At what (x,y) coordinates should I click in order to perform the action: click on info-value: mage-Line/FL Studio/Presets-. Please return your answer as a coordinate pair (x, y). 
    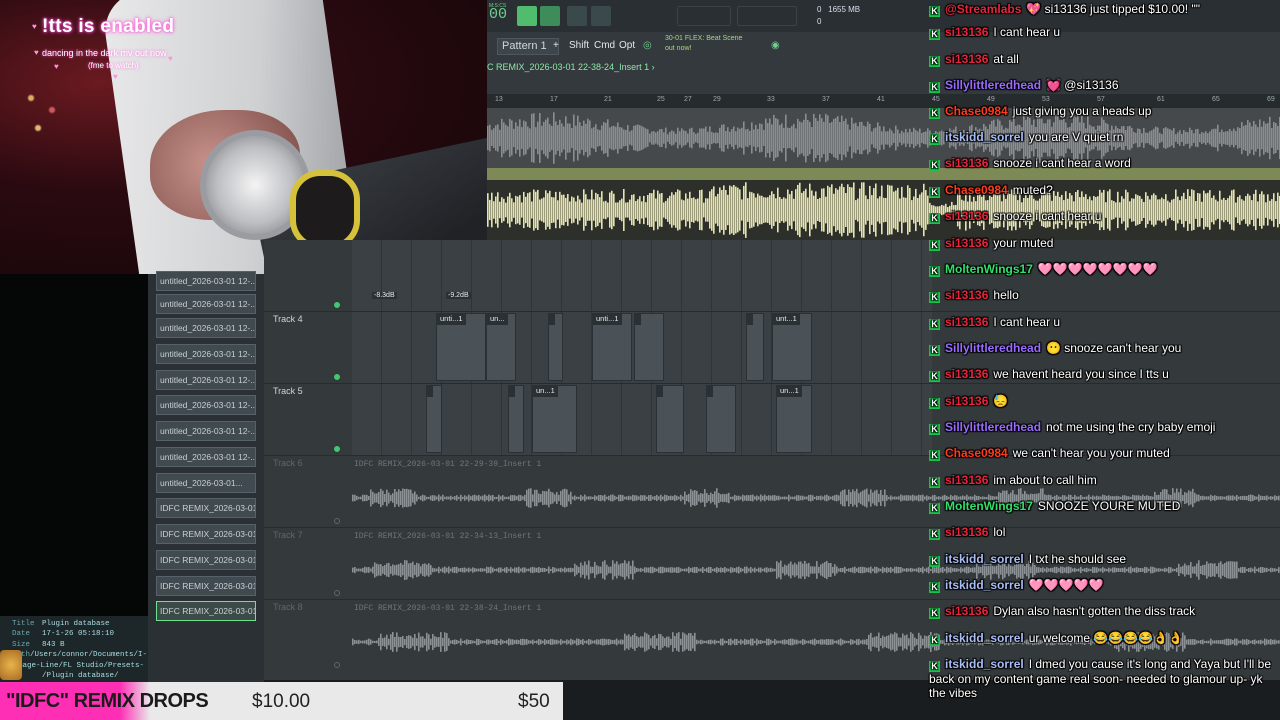
    Looking at the image, I should click on (80, 665).